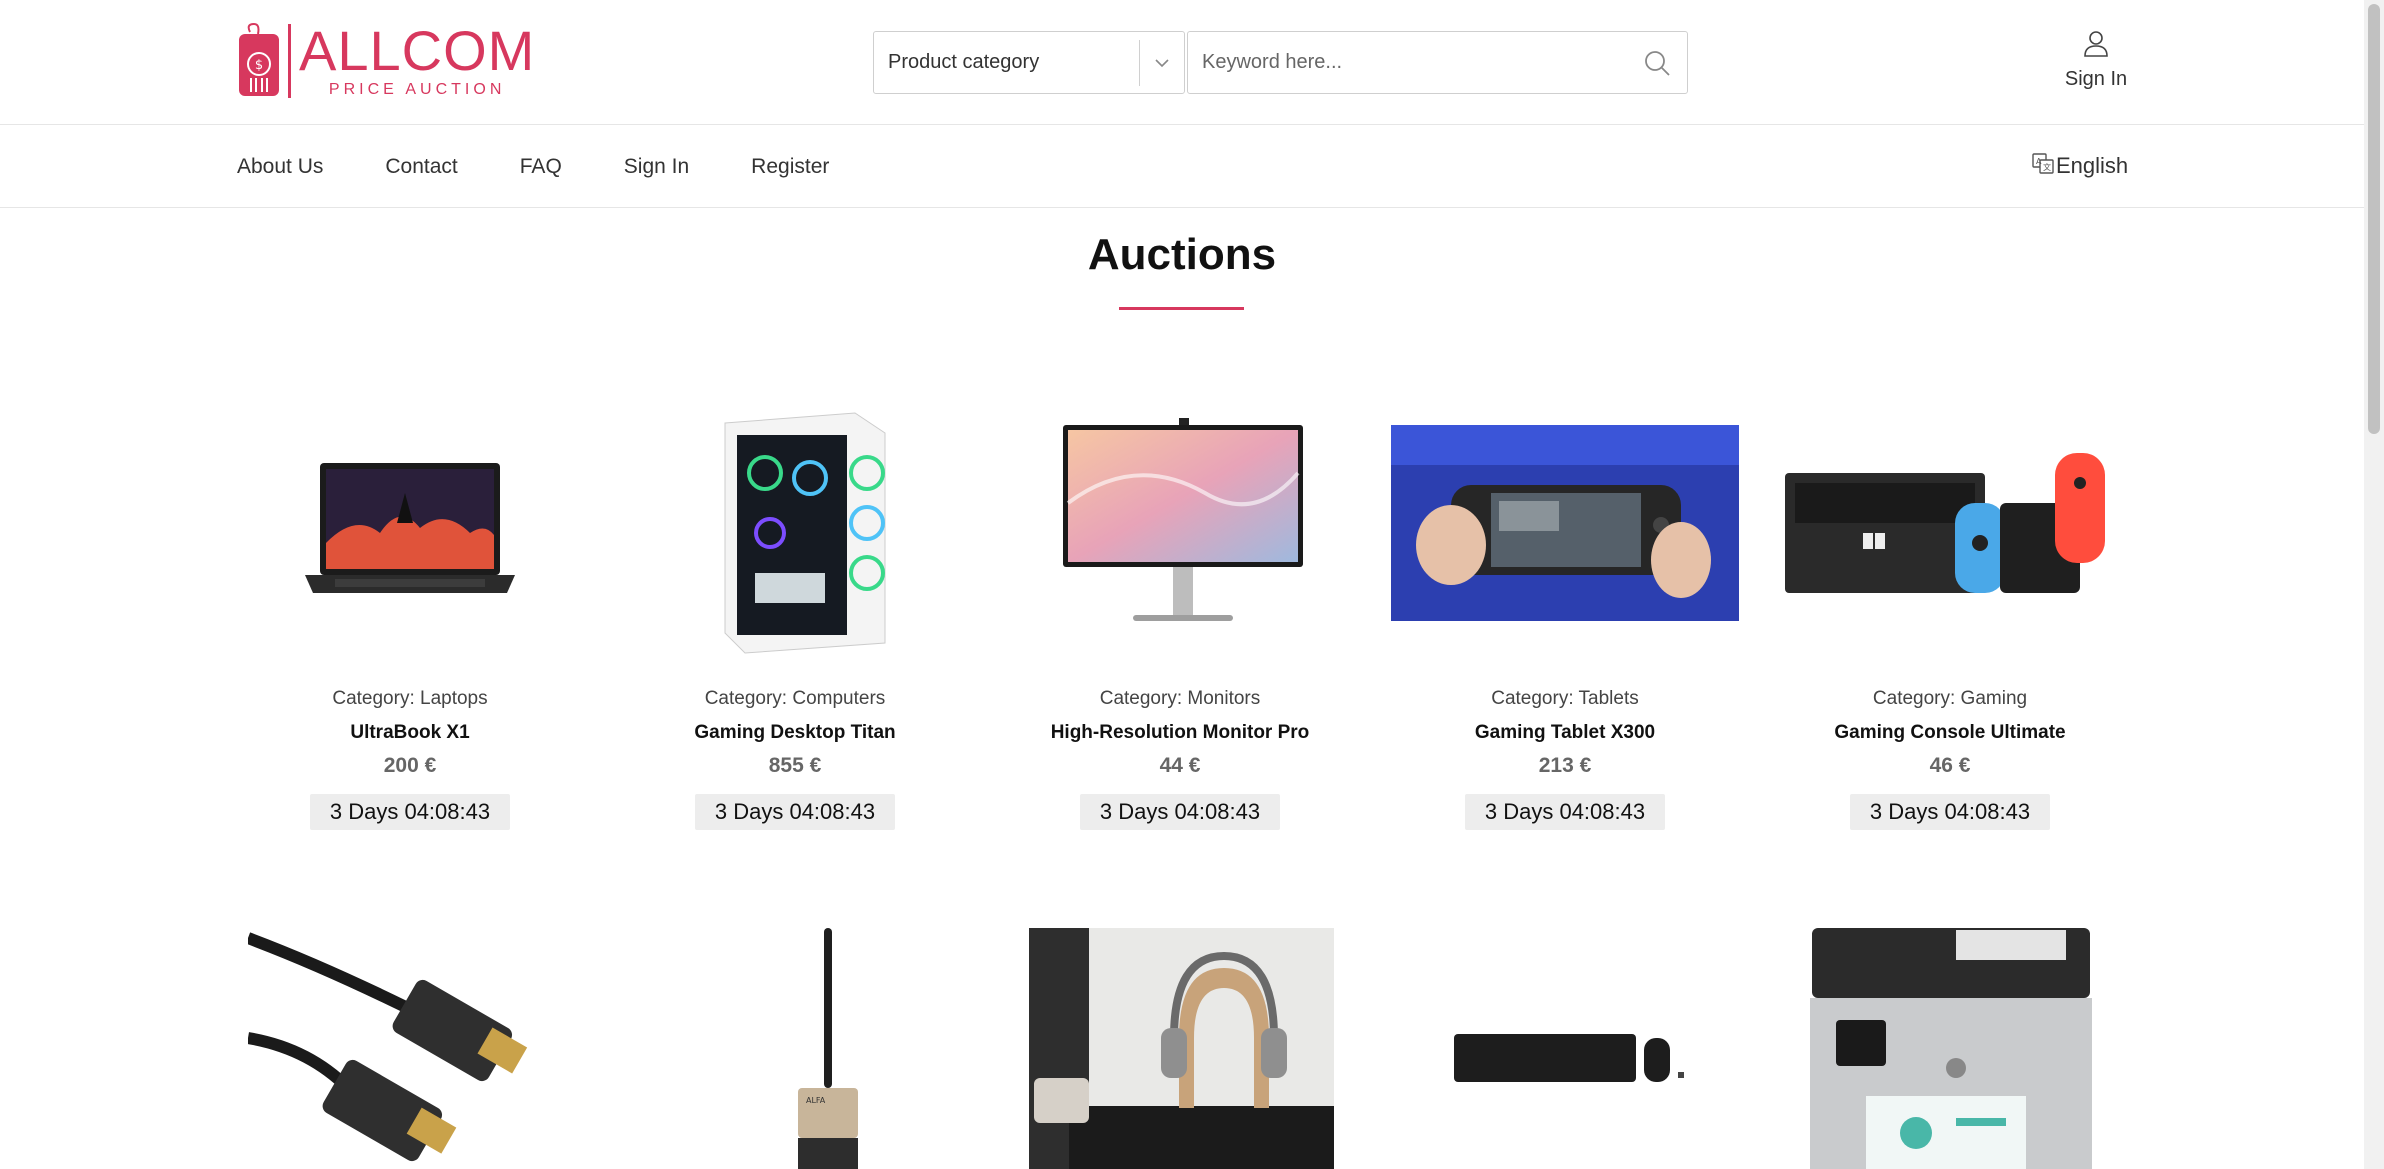  Describe the element at coordinates (410, 698) in the screenshot. I see `card-category: Category: Laptops` at that location.